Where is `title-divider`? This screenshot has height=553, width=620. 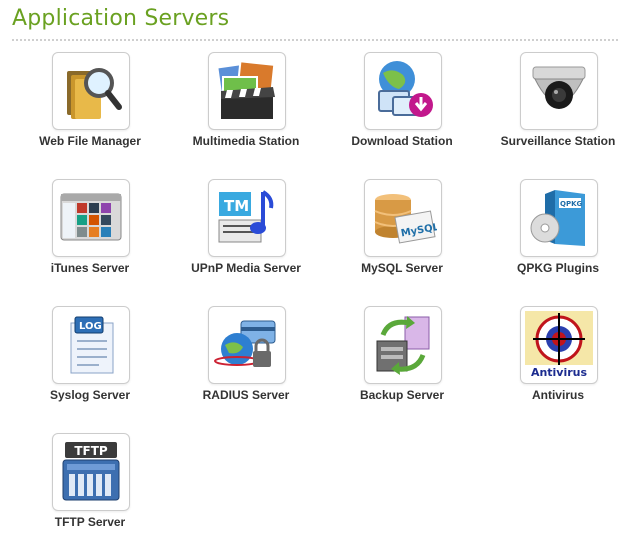 title-divider is located at coordinates (315, 40).